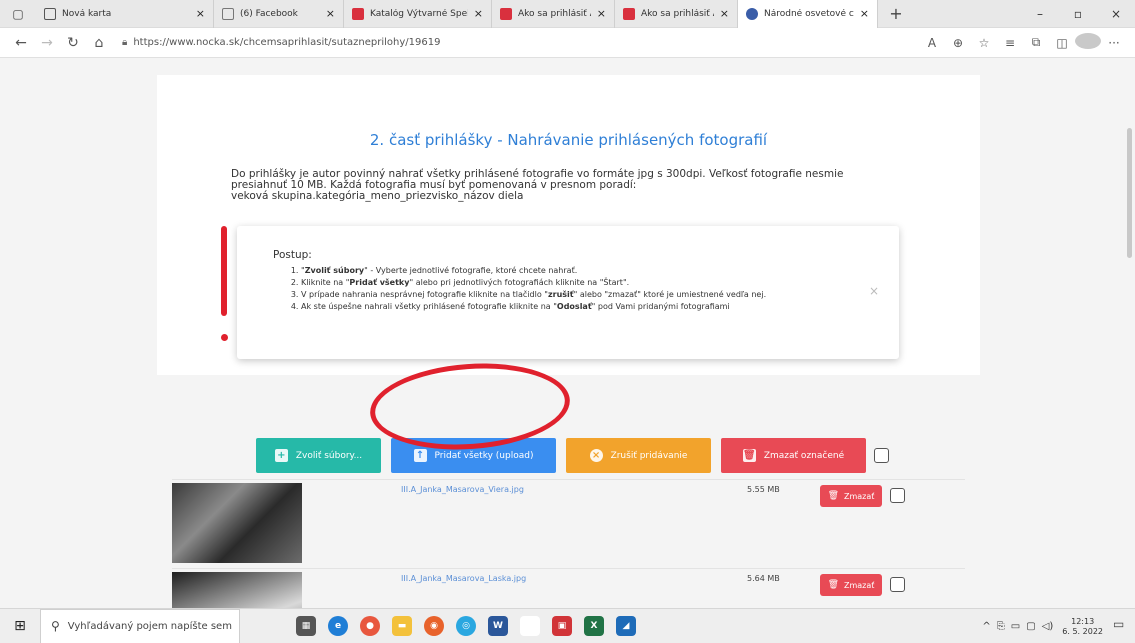  I want to click on facebook-icon, so click(228, 13).